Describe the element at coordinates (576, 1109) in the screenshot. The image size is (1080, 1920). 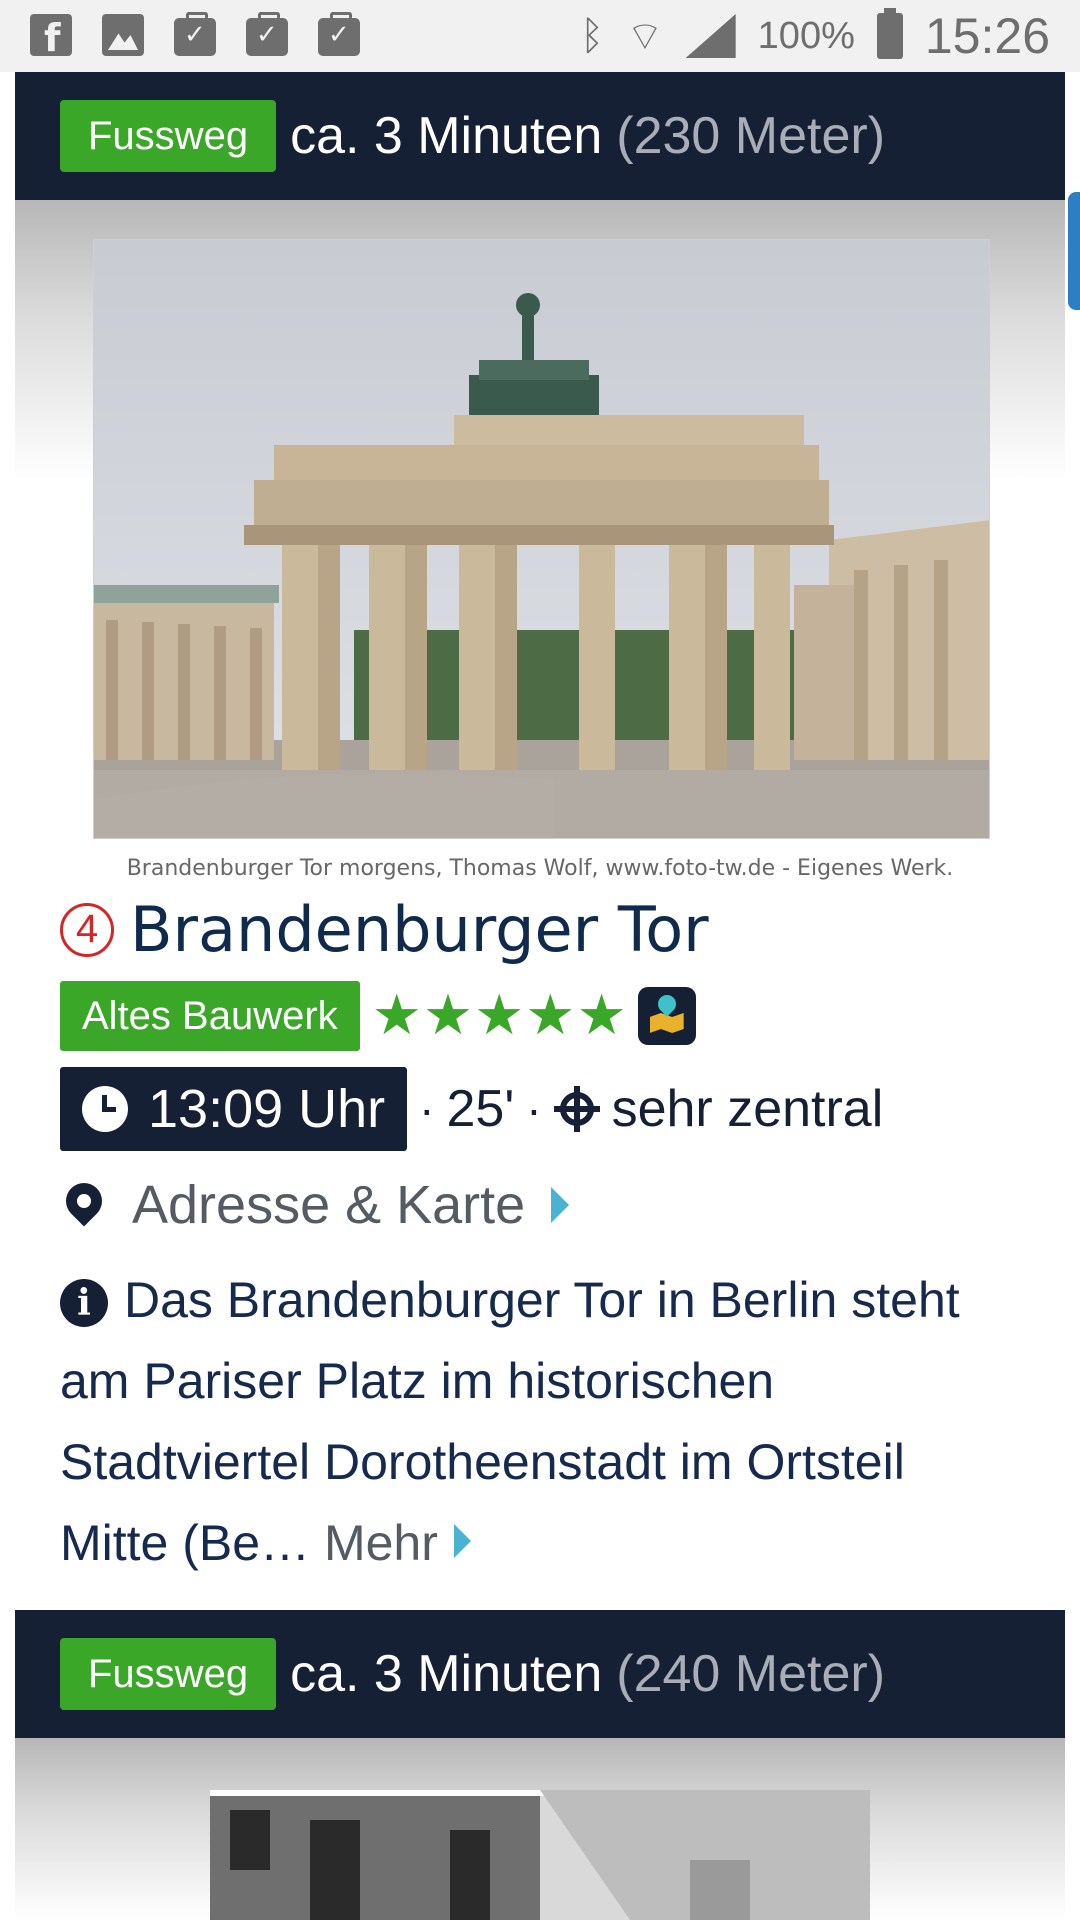
I see `crosshair-icon` at that location.